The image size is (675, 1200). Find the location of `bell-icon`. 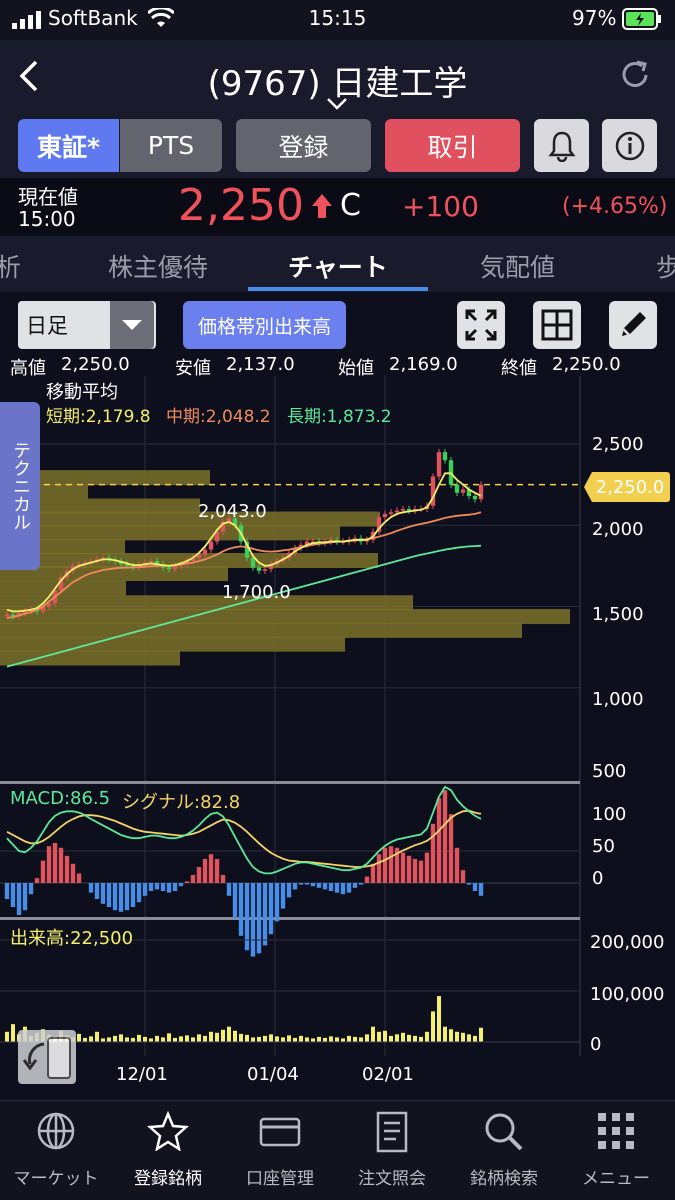

bell-icon is located at coordinates (561, 145).